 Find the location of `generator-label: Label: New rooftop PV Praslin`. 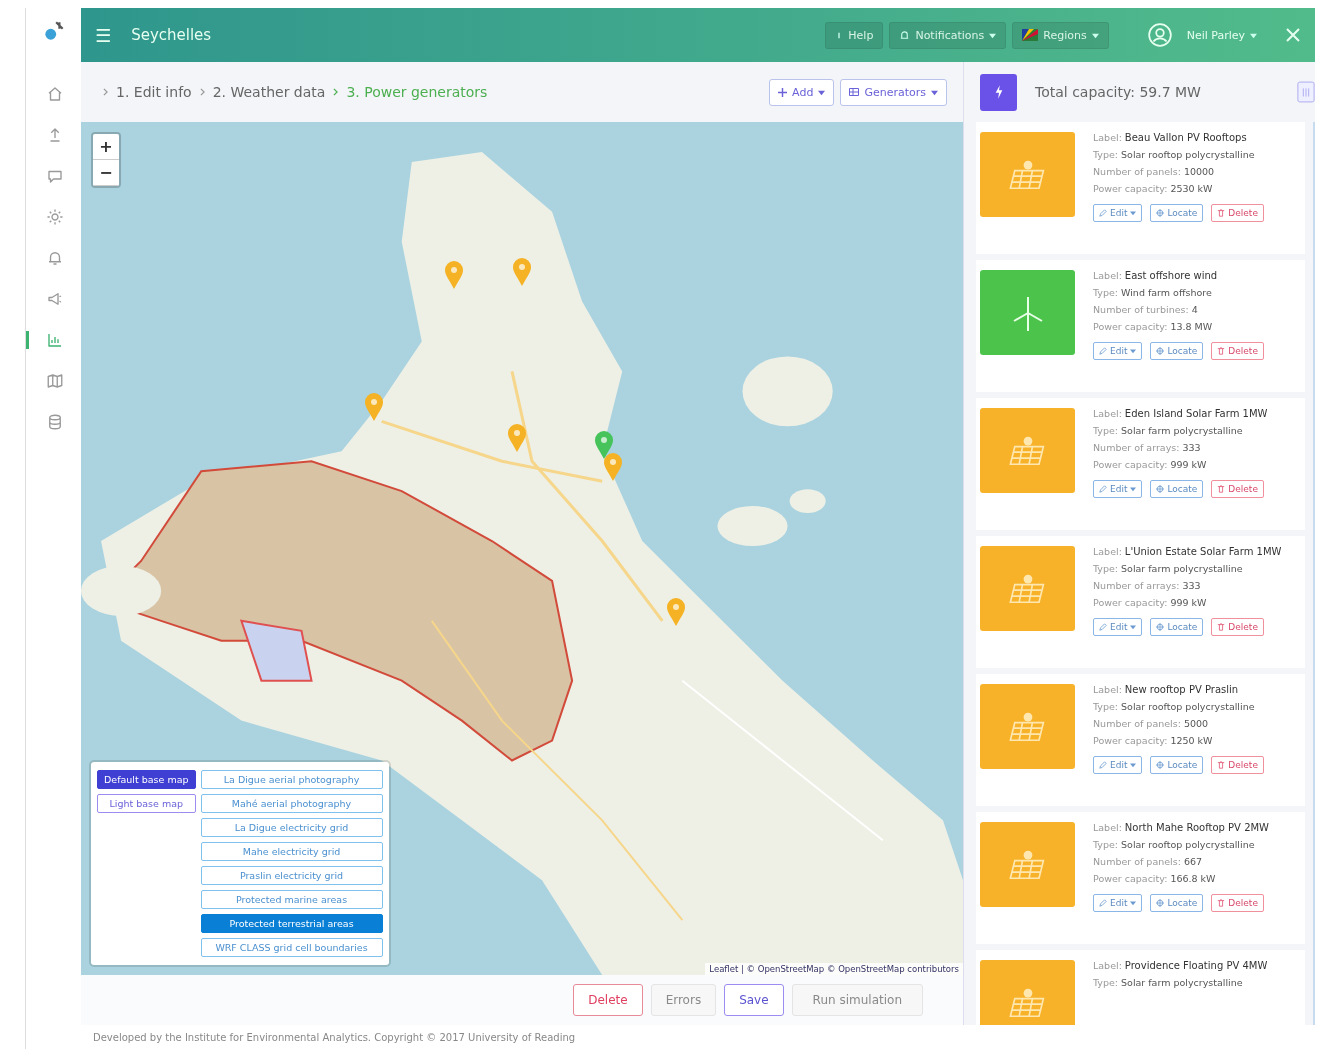

generator-label: Label: New rooftop PV Praslin is located at coordinates (1166, 689).